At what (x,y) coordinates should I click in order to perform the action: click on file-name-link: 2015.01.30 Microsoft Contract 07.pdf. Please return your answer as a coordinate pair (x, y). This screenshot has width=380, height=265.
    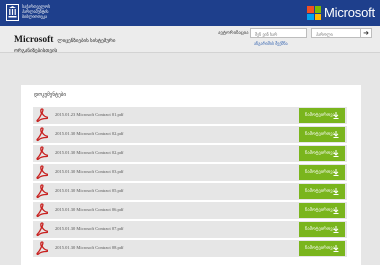
    Looking at the image, I should click on (89, 228).